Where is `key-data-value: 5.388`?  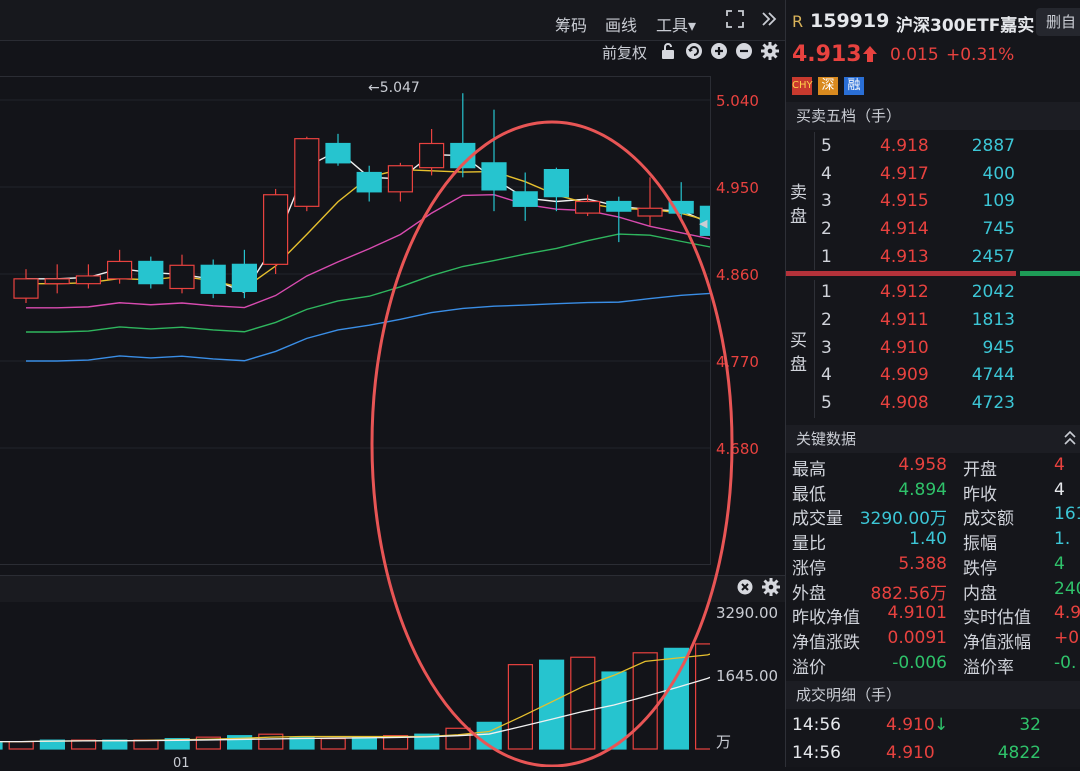 key-data-value: 5.388 is located at coordinates (922, 563).